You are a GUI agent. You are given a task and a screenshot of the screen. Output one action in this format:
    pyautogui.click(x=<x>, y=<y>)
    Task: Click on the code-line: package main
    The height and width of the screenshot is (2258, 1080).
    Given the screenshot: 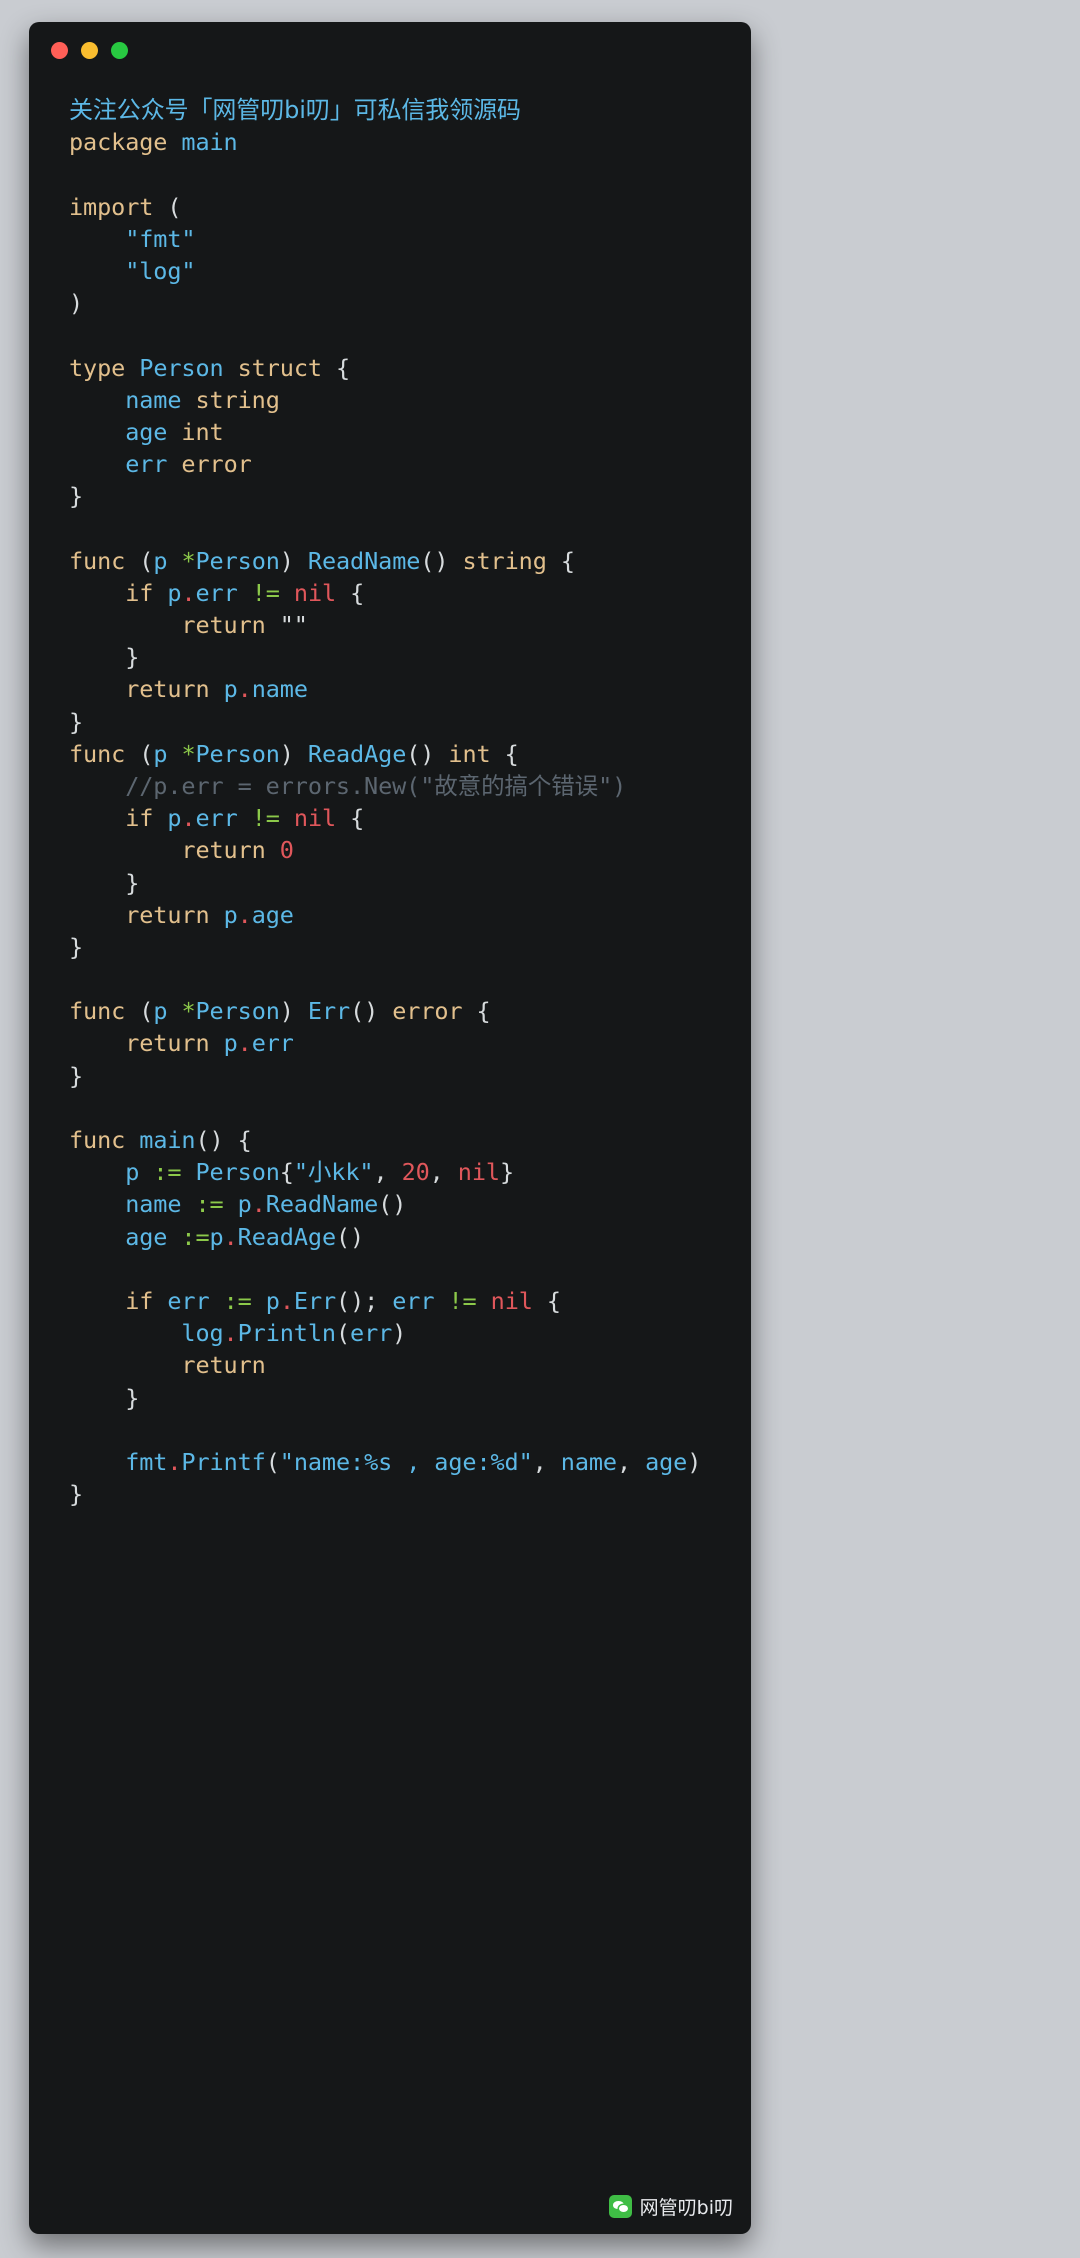 What is the action you would take?
    pyautogui.click(x=410, y=142)
    